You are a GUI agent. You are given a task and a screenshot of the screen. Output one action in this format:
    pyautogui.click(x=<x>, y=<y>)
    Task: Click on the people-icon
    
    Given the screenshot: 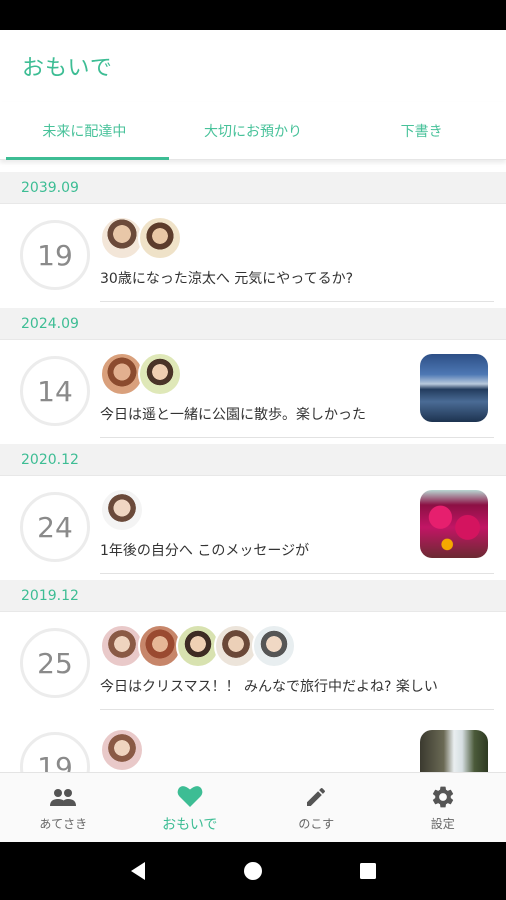 What is the action you would take?
    pyautogui.click(x=63, y=797)
    